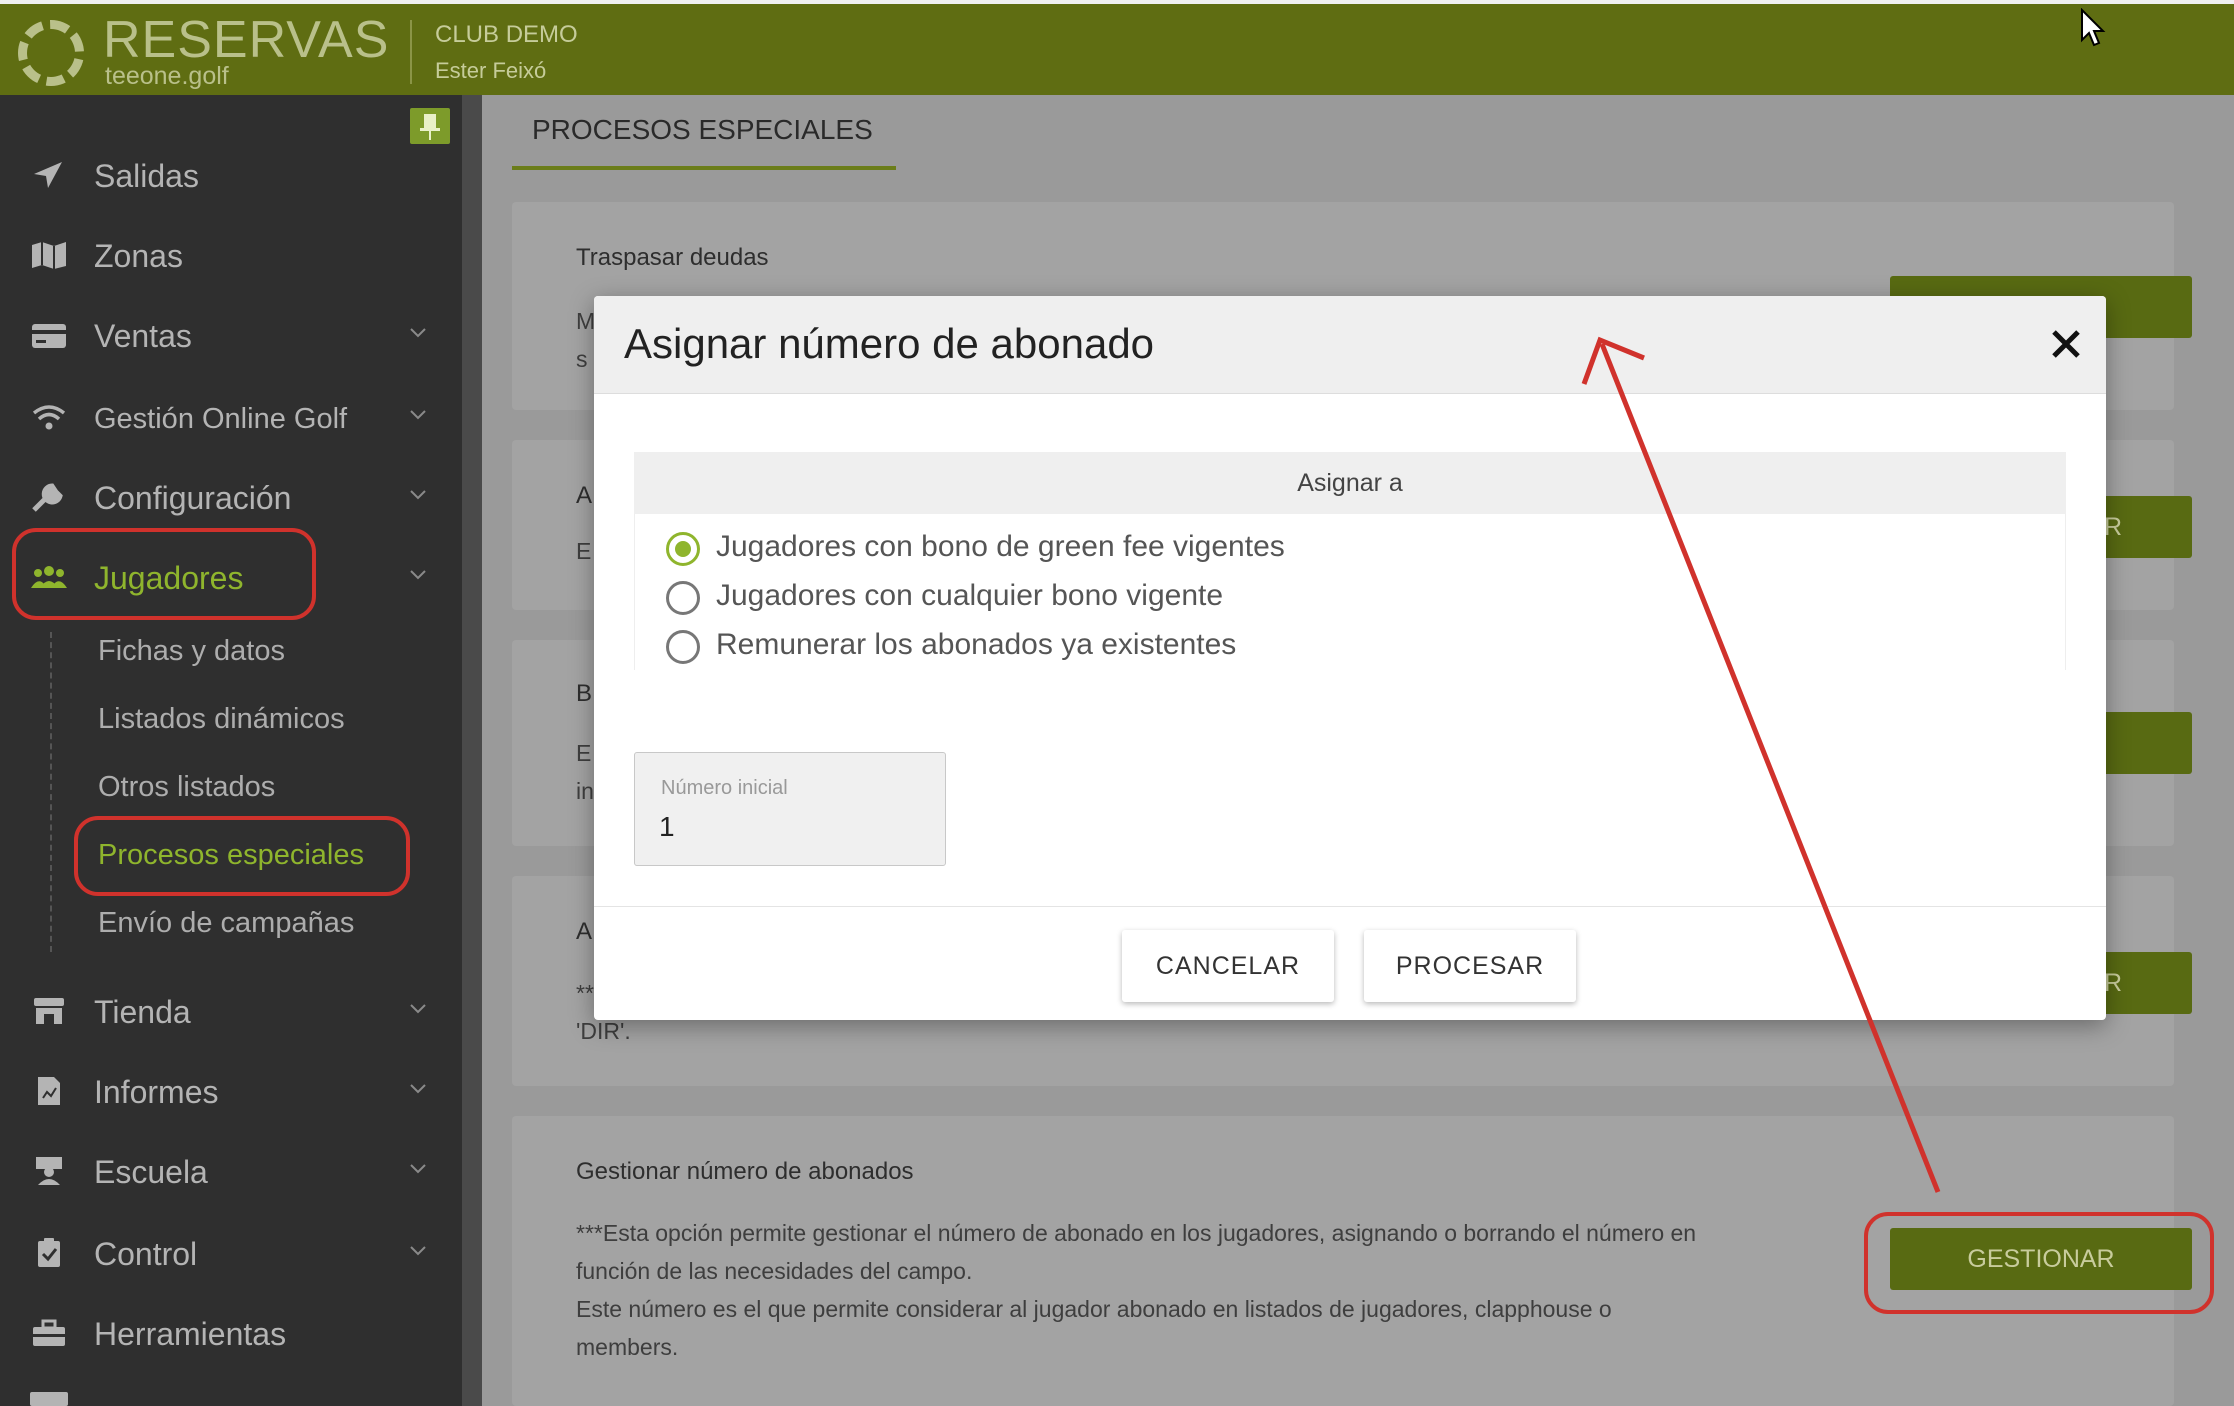 Image resolution: width=2234 pixels, height=1406 pixels. What do you see at coordinates (146, 1254) in the screenshot?
I see `sidebar-item-label: Control` at bounding box center [146, 1254].